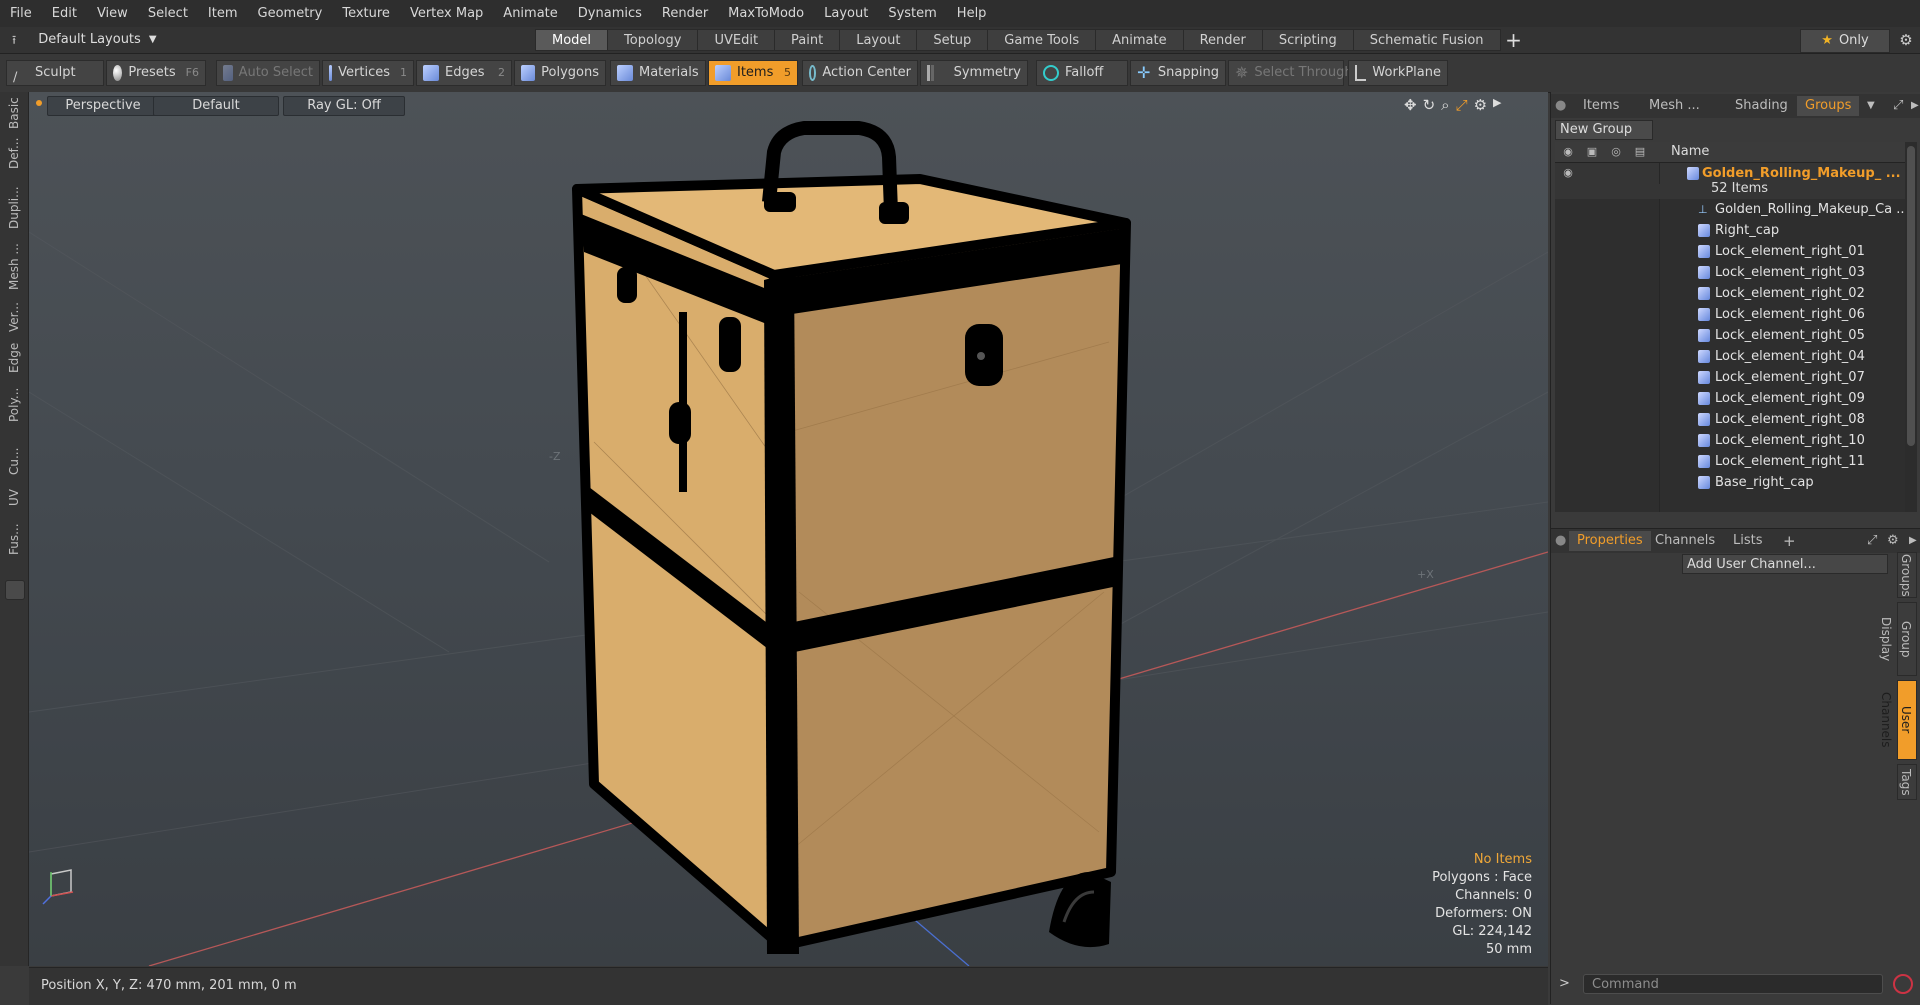  What do you see at coordinates (14, 113) in the screenshot?
I see `left-tab-basic: Basic` at bounding box center [14, 113].